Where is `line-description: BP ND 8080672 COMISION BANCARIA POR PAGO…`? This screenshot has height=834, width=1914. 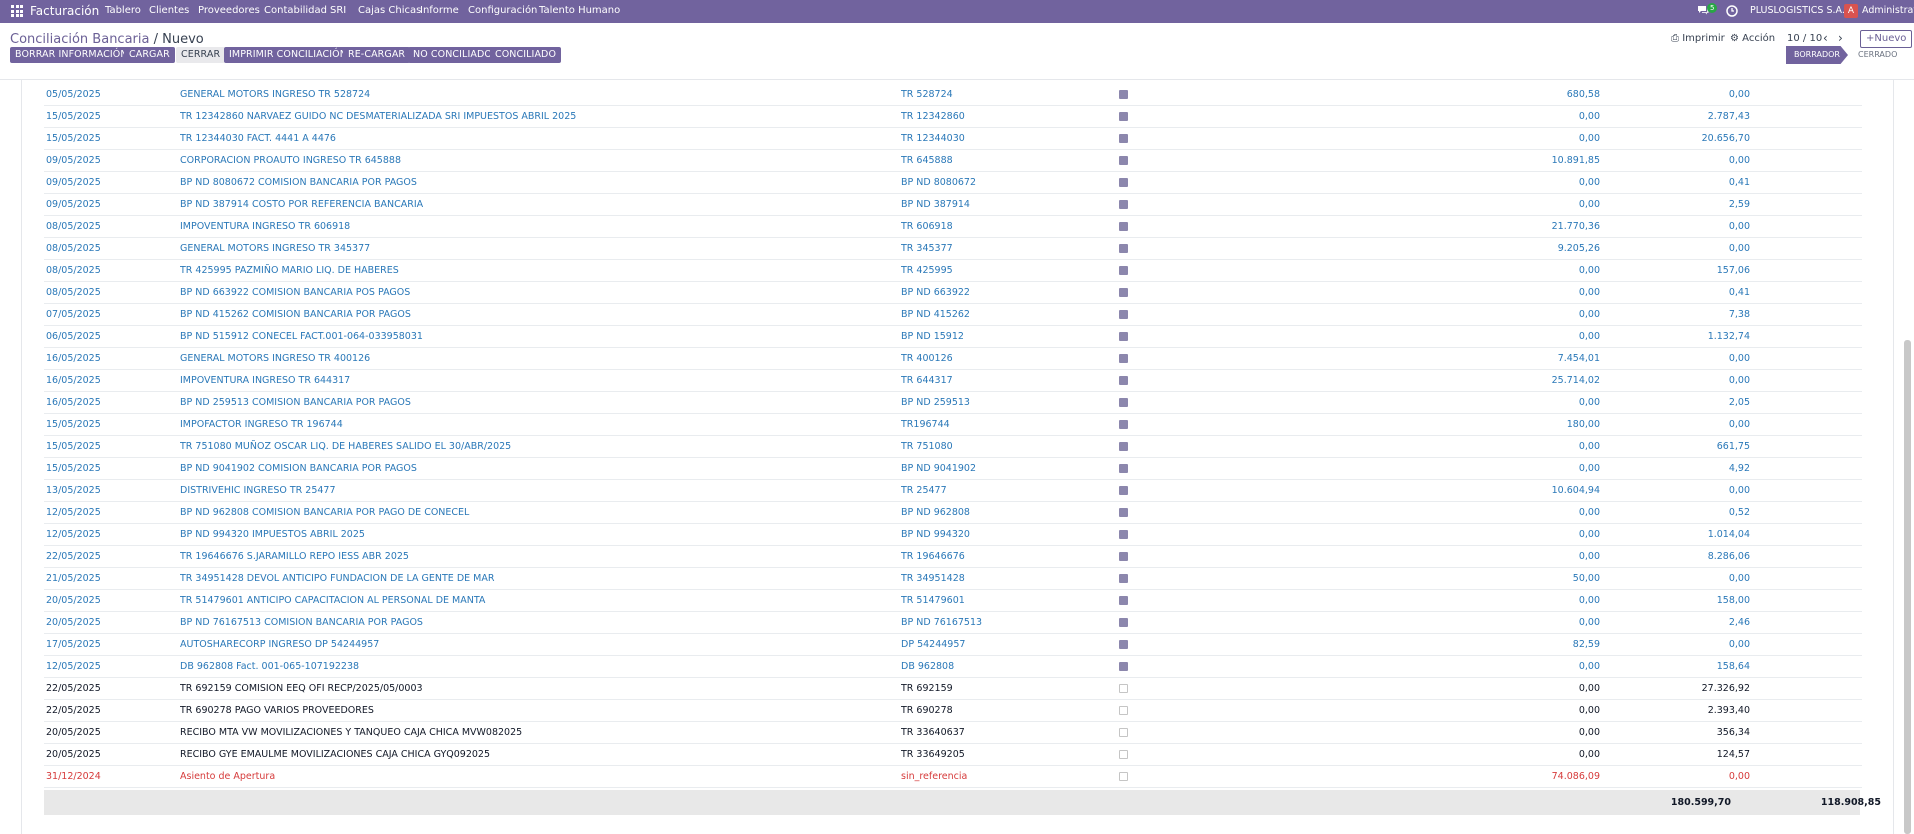
line-description: BP ND 8080672 COMISION BANCARIA POR PAGO… is located at coordinates (540, 182).